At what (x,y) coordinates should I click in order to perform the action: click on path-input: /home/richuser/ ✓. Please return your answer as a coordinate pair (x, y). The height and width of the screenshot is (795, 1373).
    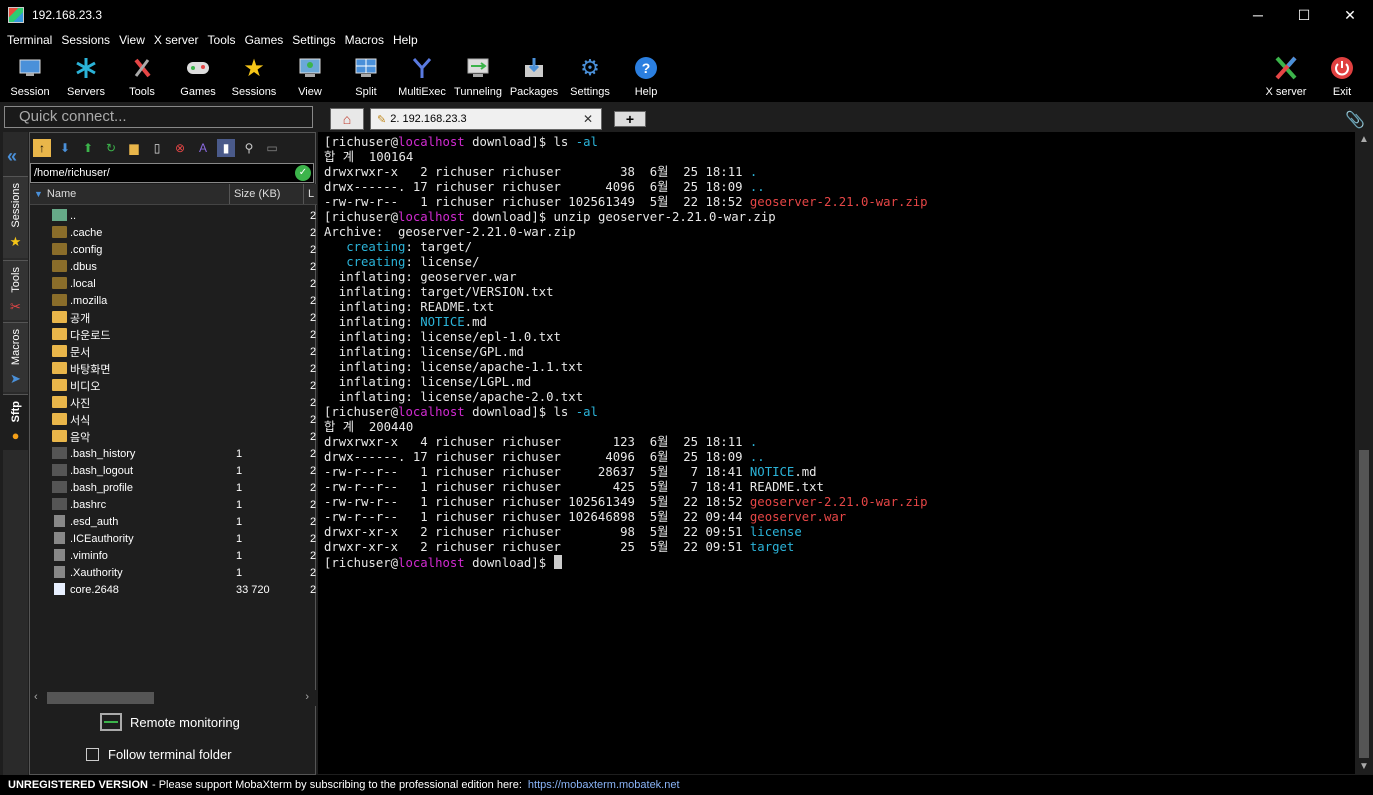
    Looking at the image, I should click on (172, 173).